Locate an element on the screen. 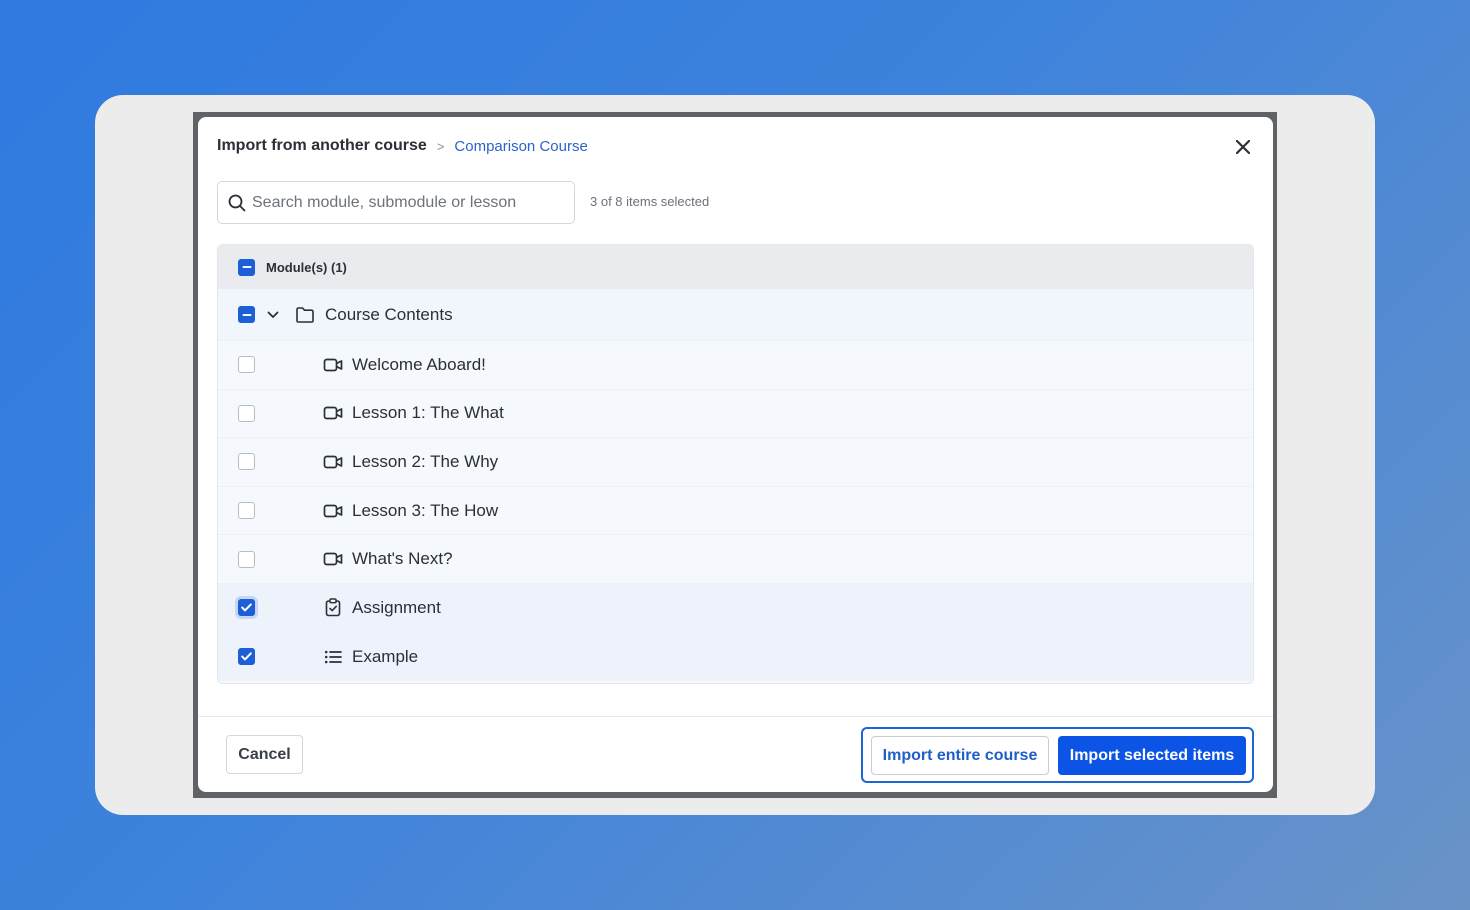 This screenshot has height=910, width=1470. close-button is located at coordinates (1243, 147).